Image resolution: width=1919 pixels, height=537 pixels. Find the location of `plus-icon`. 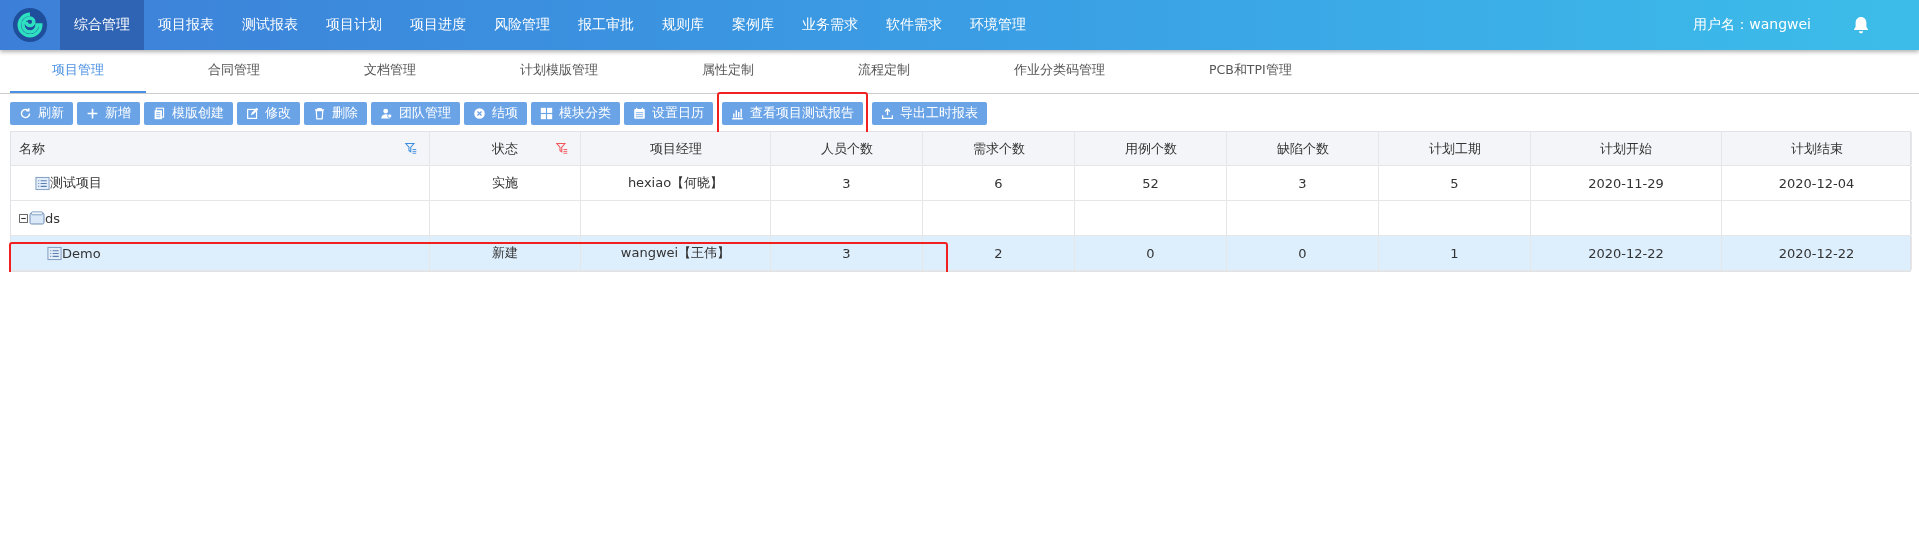

plus-icon is located at coordinates (92, 113).